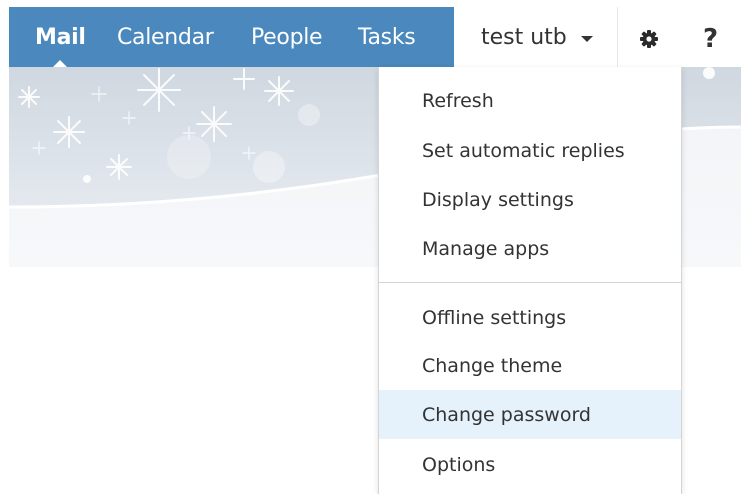 This screenshot has height=494, width=741. I want to click on menu-item-change-password: Change password, so click(530, 414).